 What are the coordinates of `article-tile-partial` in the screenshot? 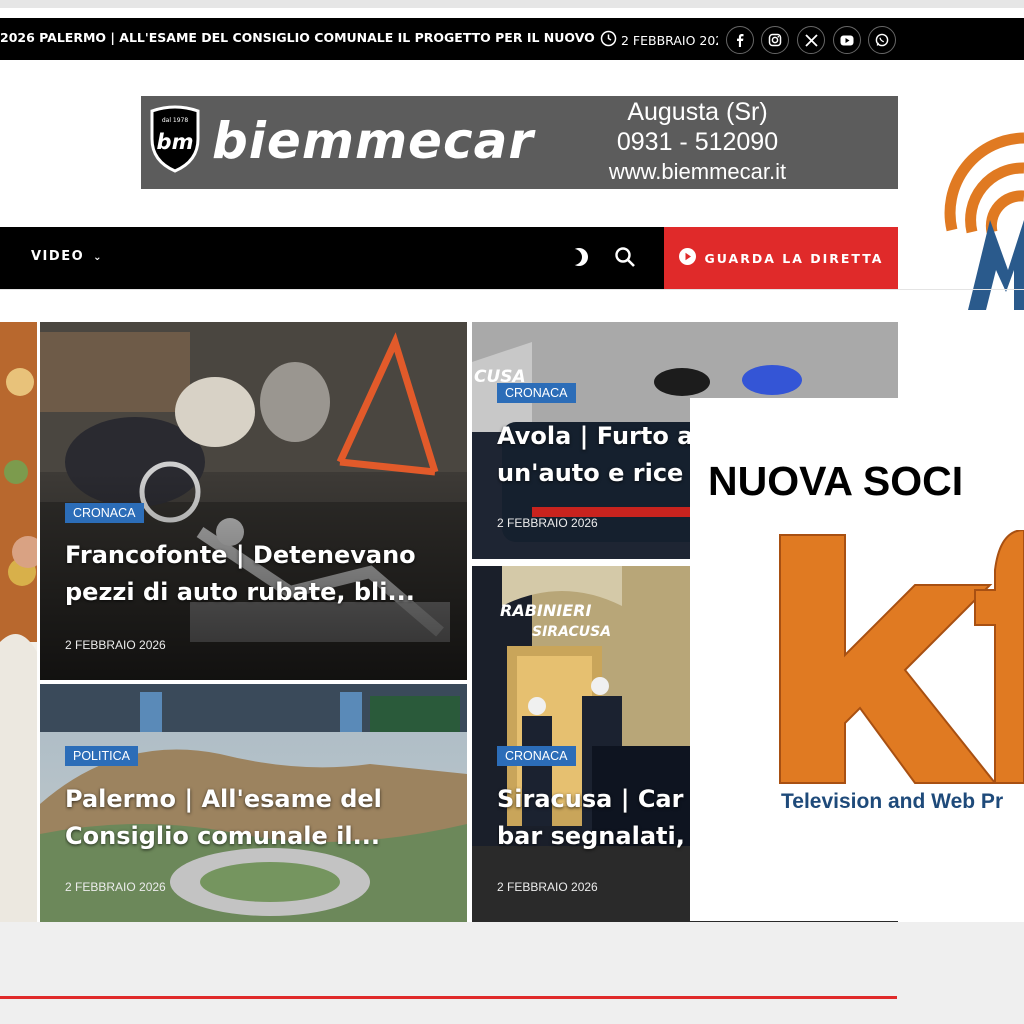 It's located at (18, 622).